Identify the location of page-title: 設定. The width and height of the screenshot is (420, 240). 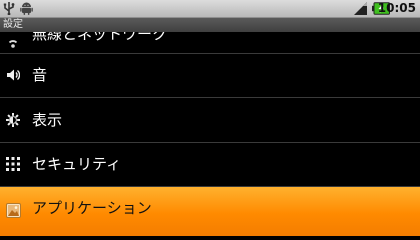
(13, 24).